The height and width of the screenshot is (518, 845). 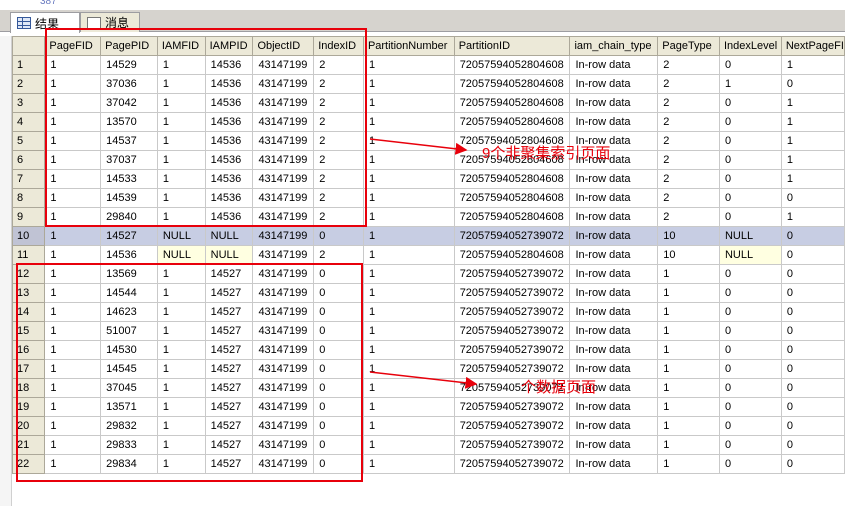 I want to click on row-number: 13, so click(x=29, y=293).